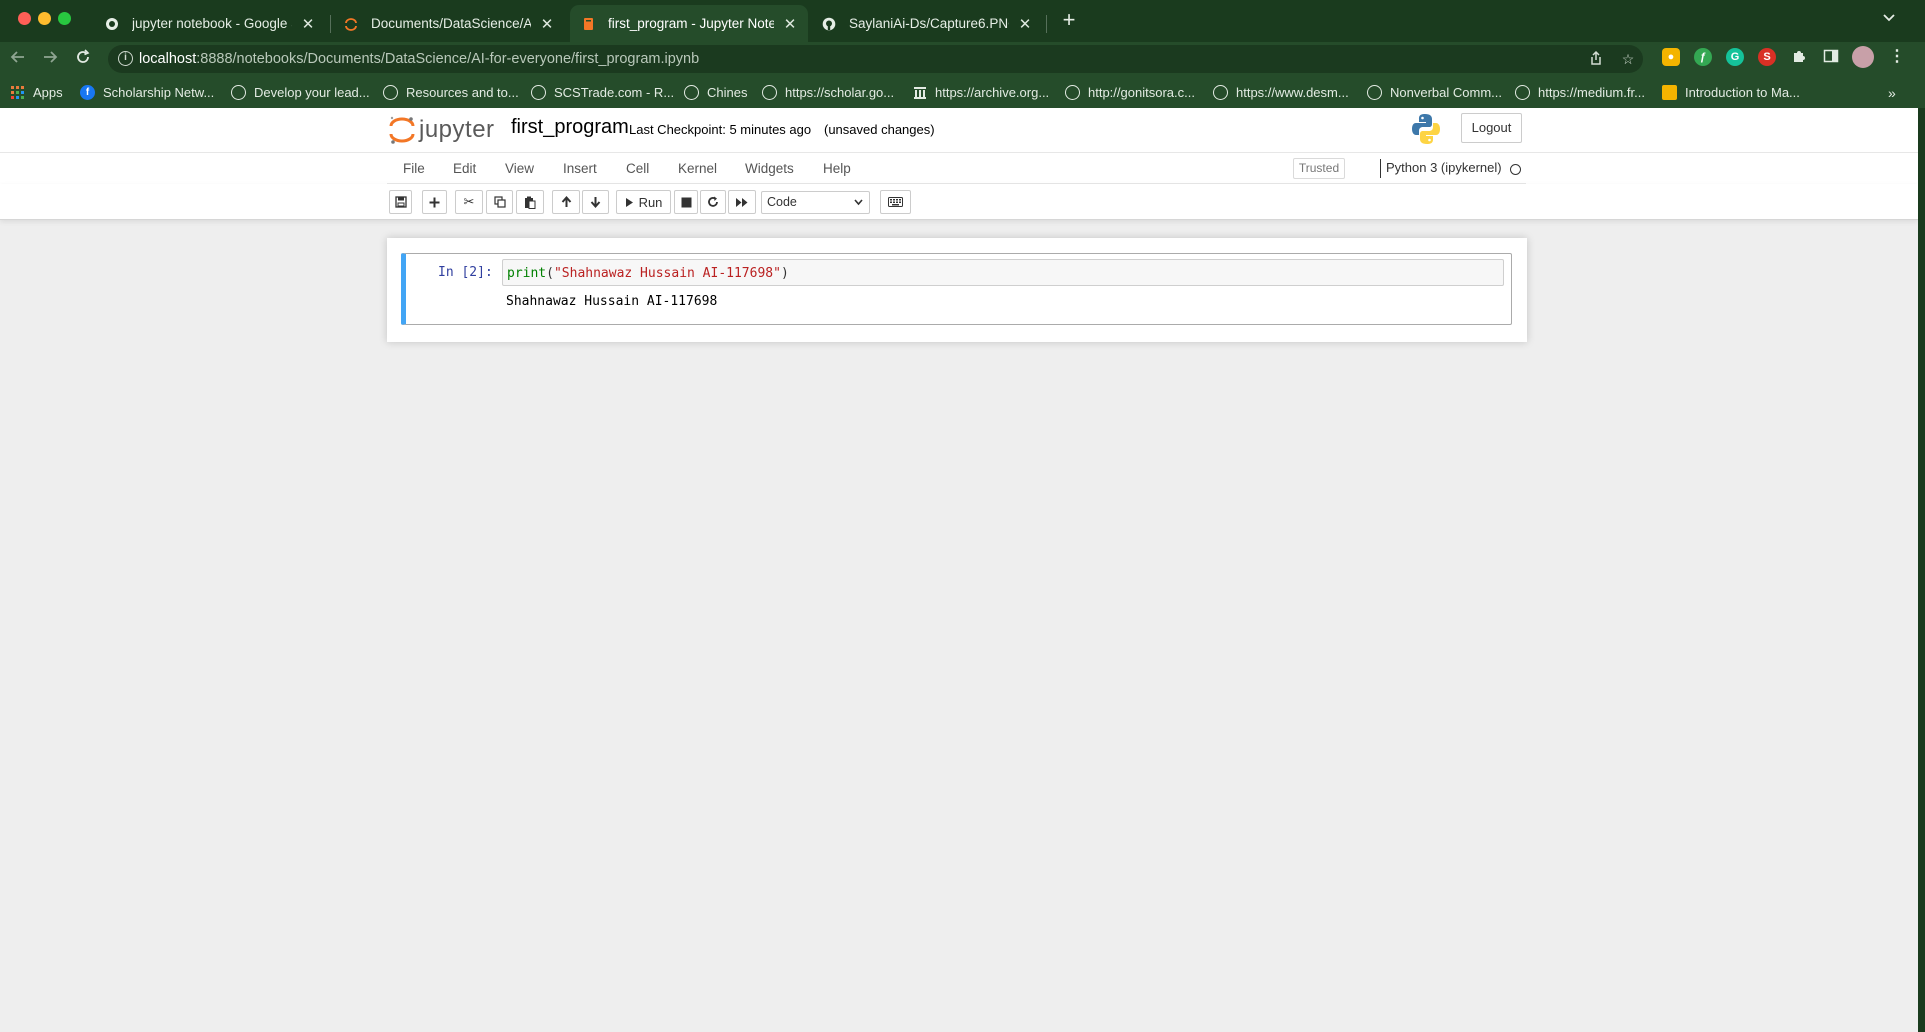 This screenshot has width=1925, height=1032. What do you see at coordinates (87, 92) in the screenshot?
I see `facebook-icon: f` at bounding box center [87, 92].